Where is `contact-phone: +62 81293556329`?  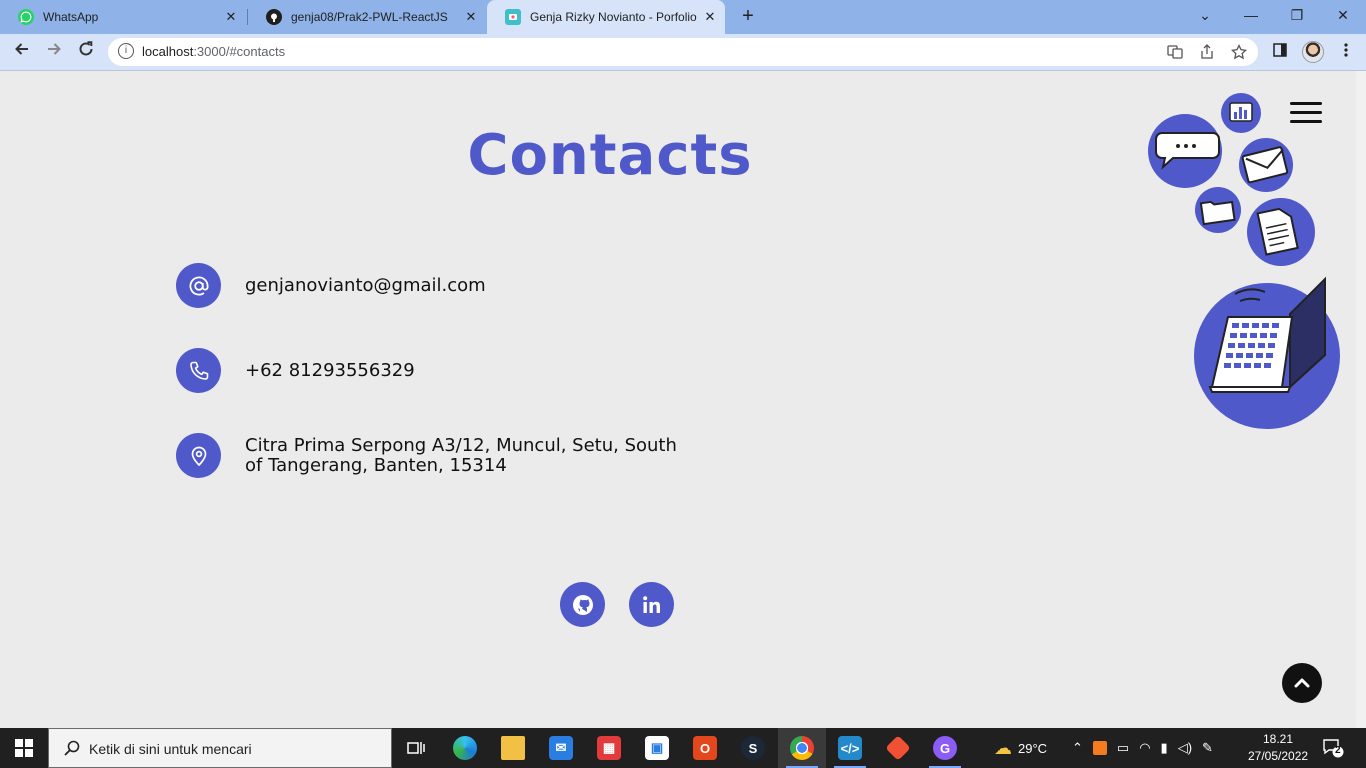
contact-phone: +62 81293556329 is located at coordinates (295, 370).